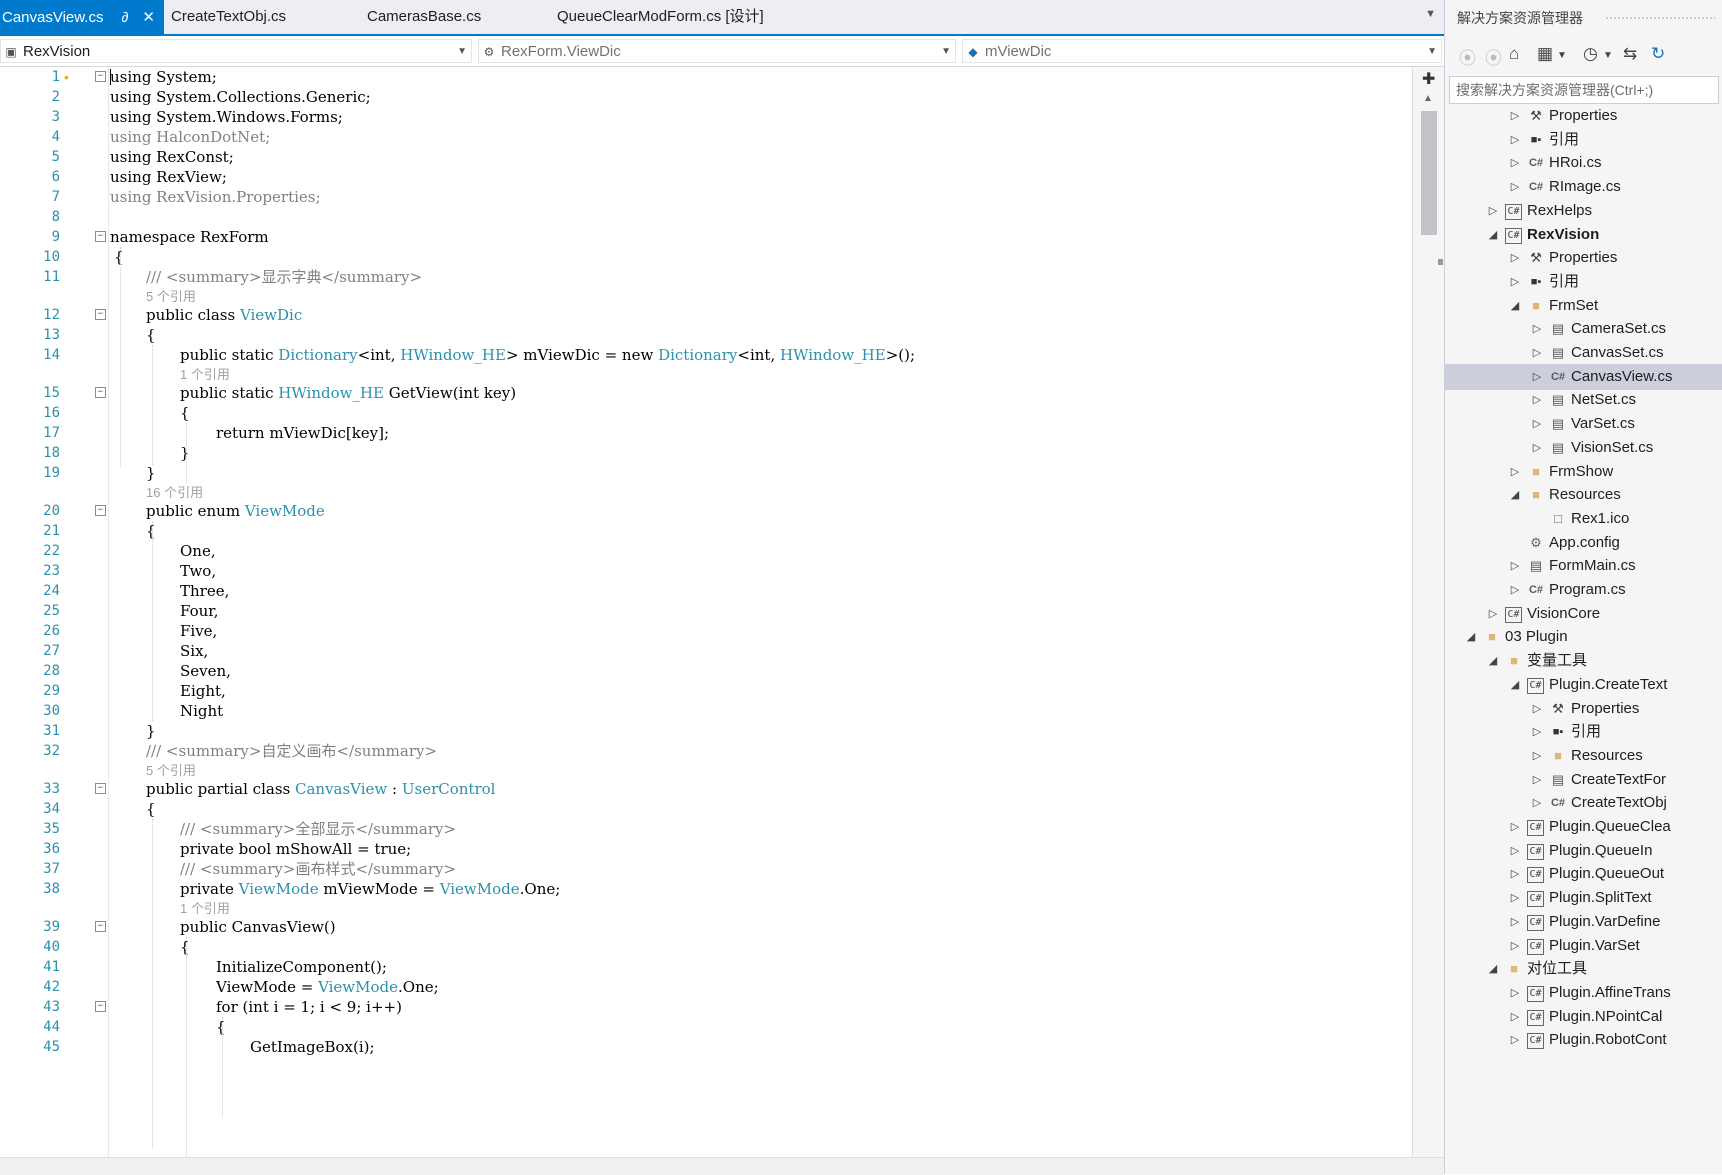 The height and width of the screenshot is (1175, 1722). What do you see at coordinates (185, 453) in the screenshot?
I see `code-text: }` at bounding box center [185, 453].